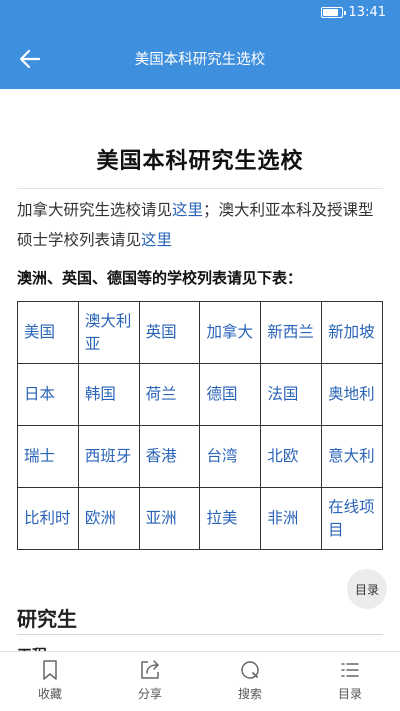 This screenshot has width=400, height=711. I want to click on country-link-cell: 澳大利亚, so click(108, 332).